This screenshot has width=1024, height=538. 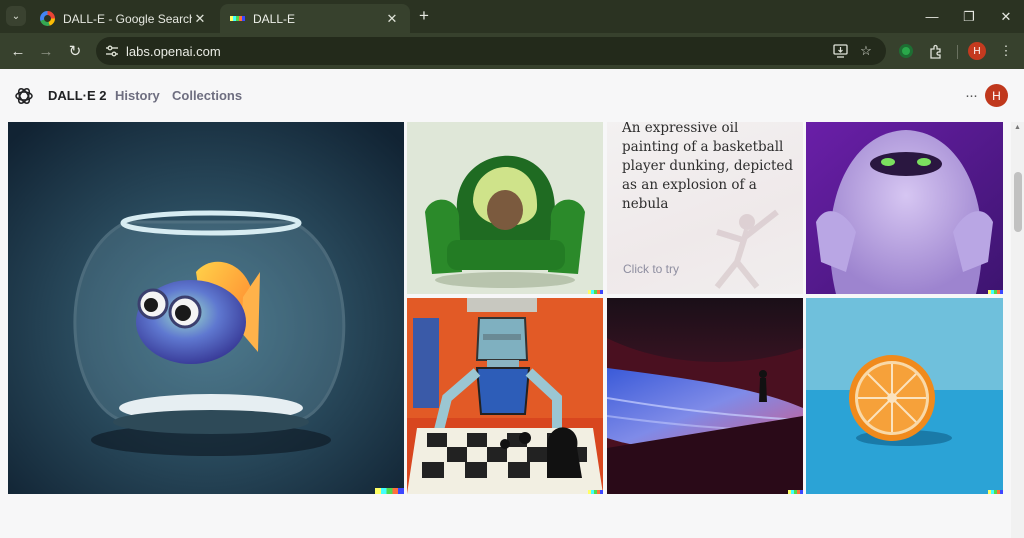 What do you see at coordinates (1006, 51) in the screenshot?
I see `browser-menu-icon: ⋮` at bounding box center [1006, 51].